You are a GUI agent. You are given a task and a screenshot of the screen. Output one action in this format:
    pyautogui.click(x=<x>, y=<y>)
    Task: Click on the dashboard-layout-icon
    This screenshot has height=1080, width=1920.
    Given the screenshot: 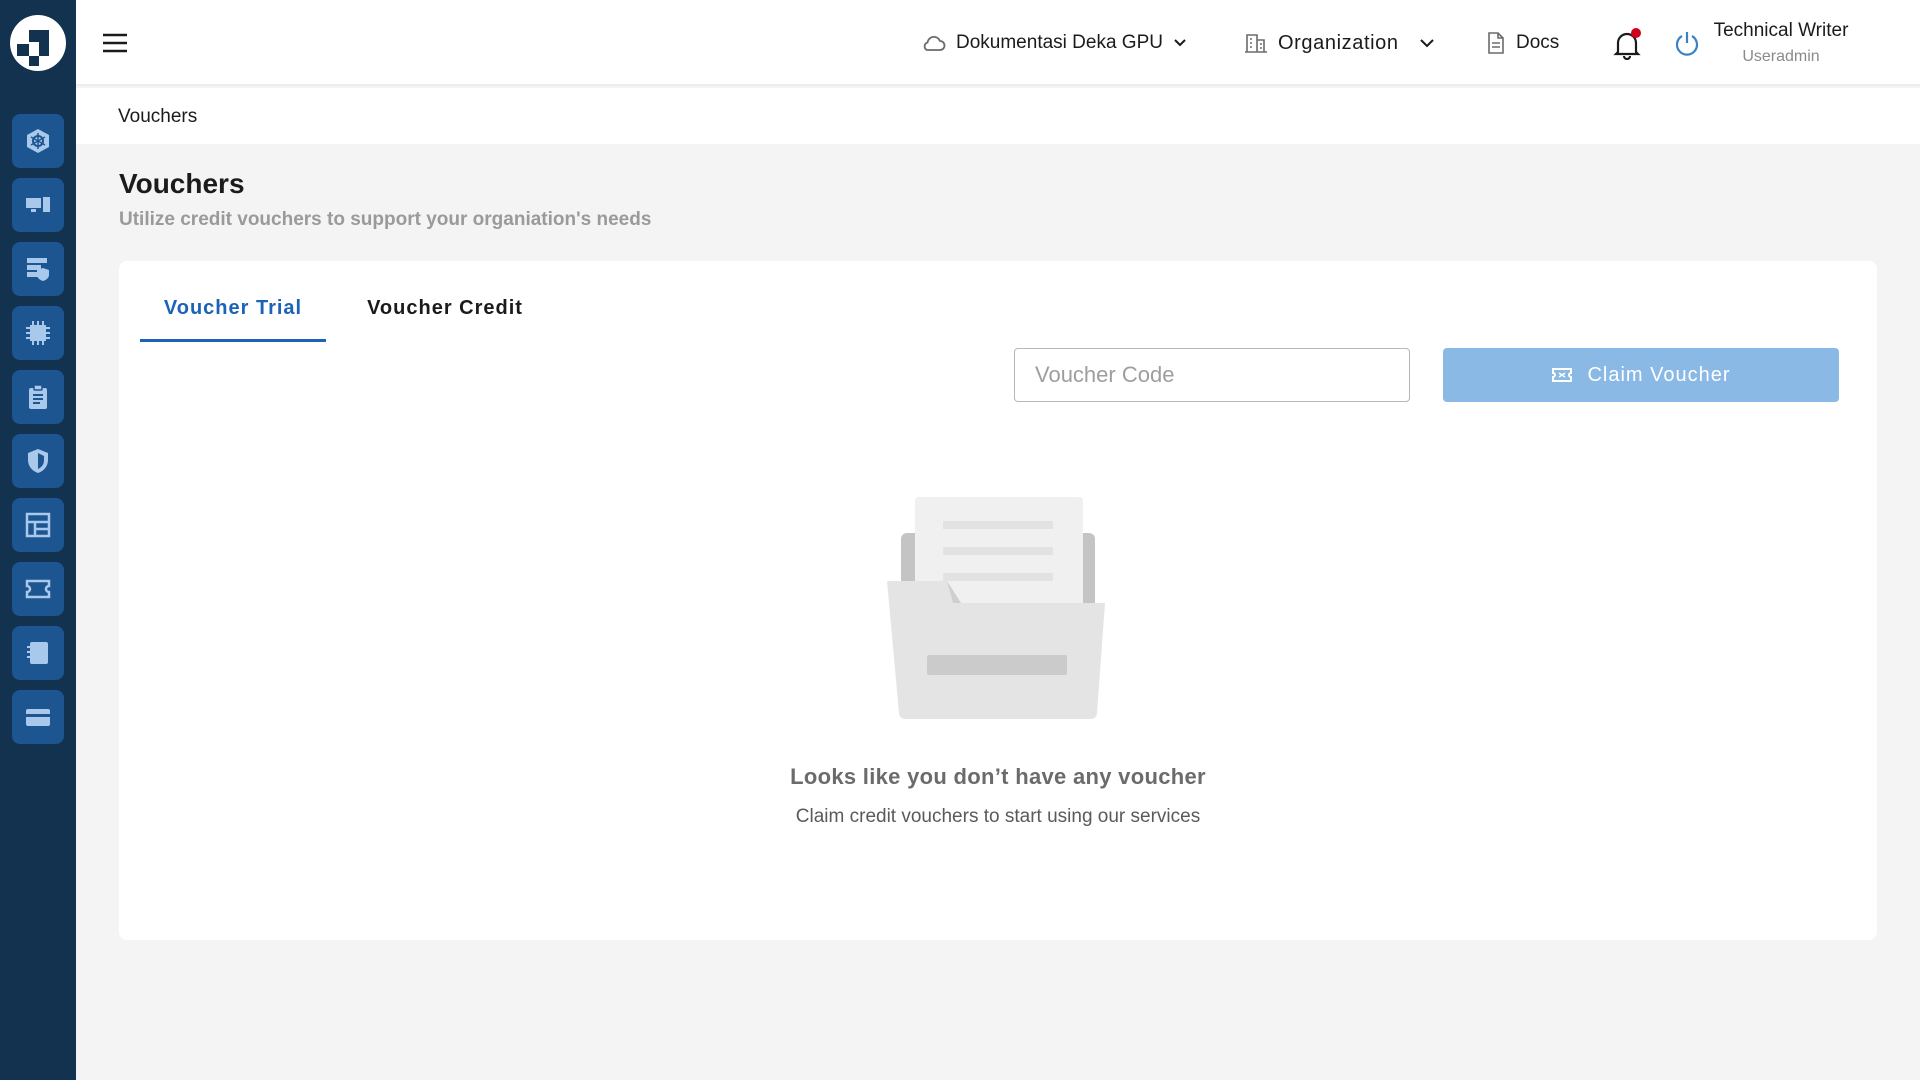 What is the action you would take?
    pyautogui.click(x=38, y=525)
    